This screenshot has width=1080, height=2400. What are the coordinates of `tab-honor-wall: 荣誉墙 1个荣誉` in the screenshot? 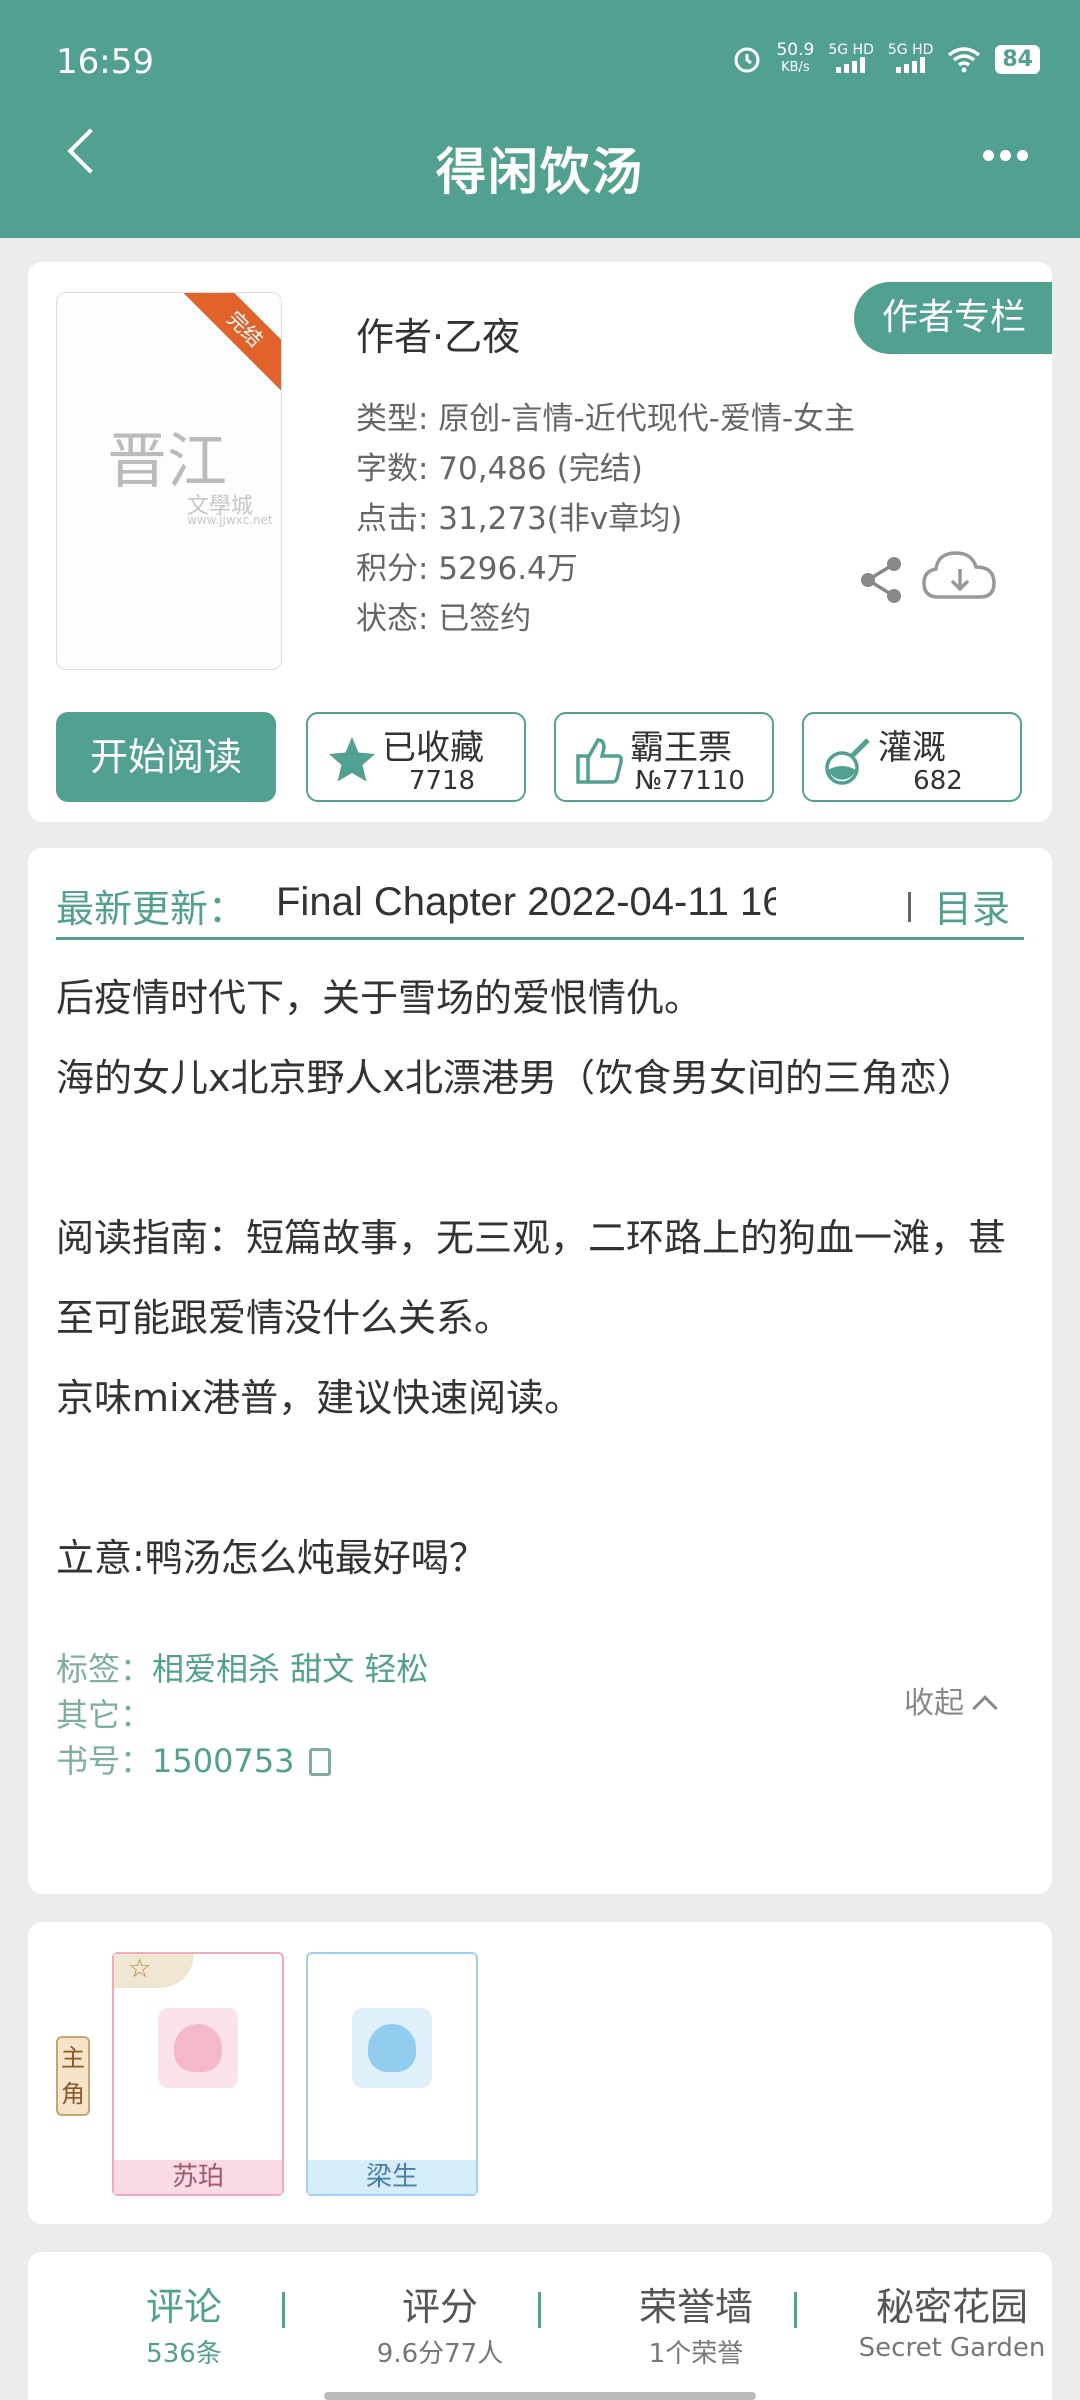 It's located at (696, 2323).